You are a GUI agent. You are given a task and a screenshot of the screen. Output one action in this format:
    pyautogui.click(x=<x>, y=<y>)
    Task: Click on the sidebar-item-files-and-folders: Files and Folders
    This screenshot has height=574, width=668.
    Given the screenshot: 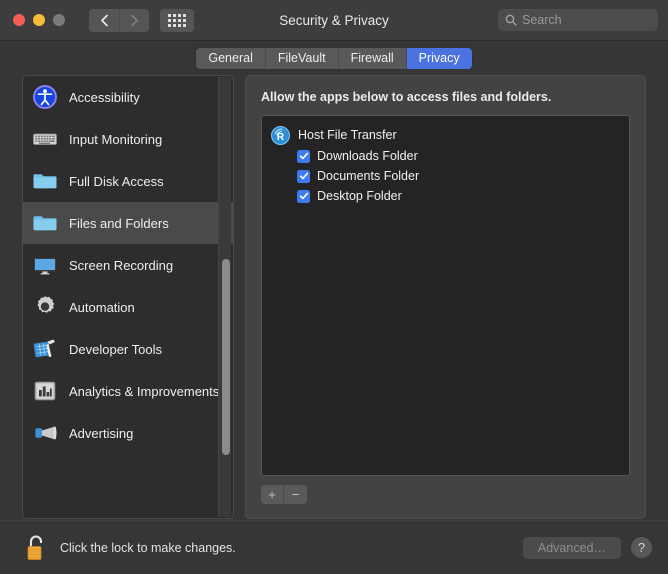 What is the action you would take?
    pyautogui.click(x=128, y=223)
    